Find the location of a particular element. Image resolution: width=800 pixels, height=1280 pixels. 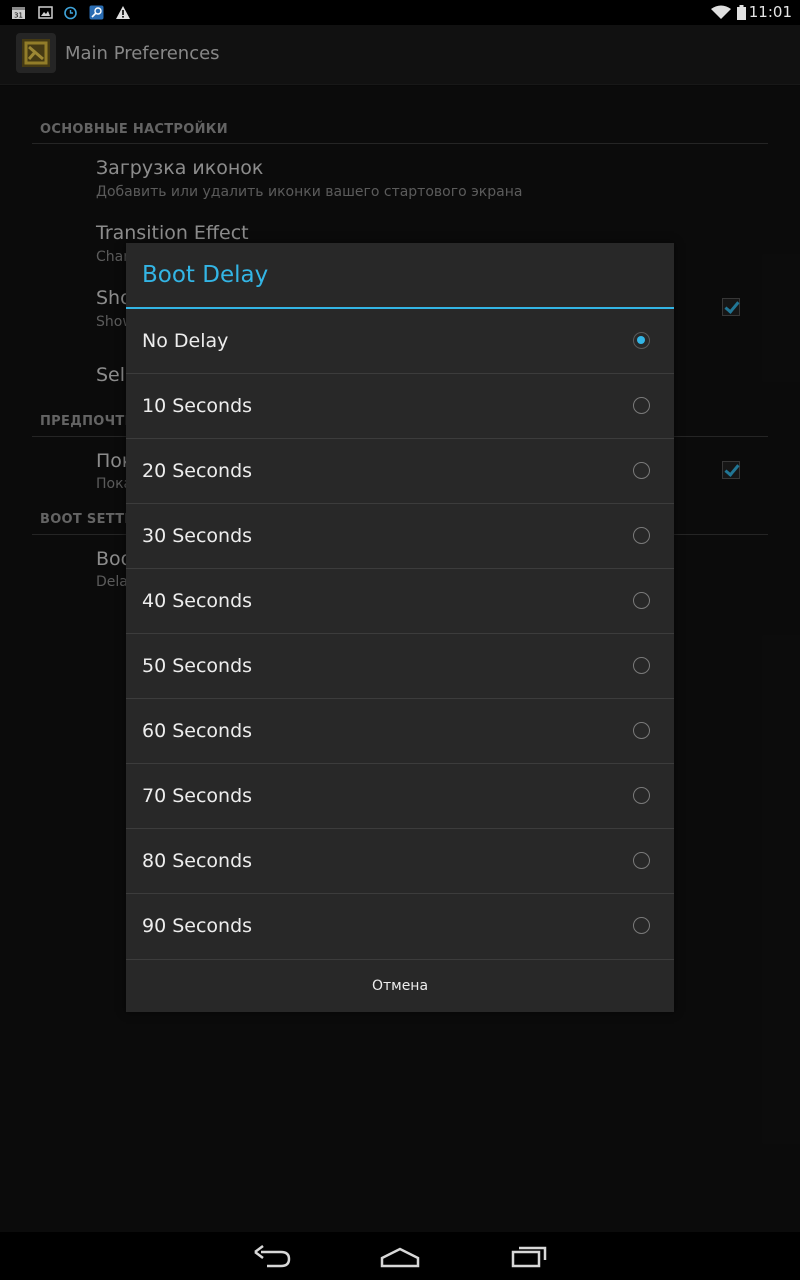

cancel-label: Отмена is located at coordinates (400, 986).